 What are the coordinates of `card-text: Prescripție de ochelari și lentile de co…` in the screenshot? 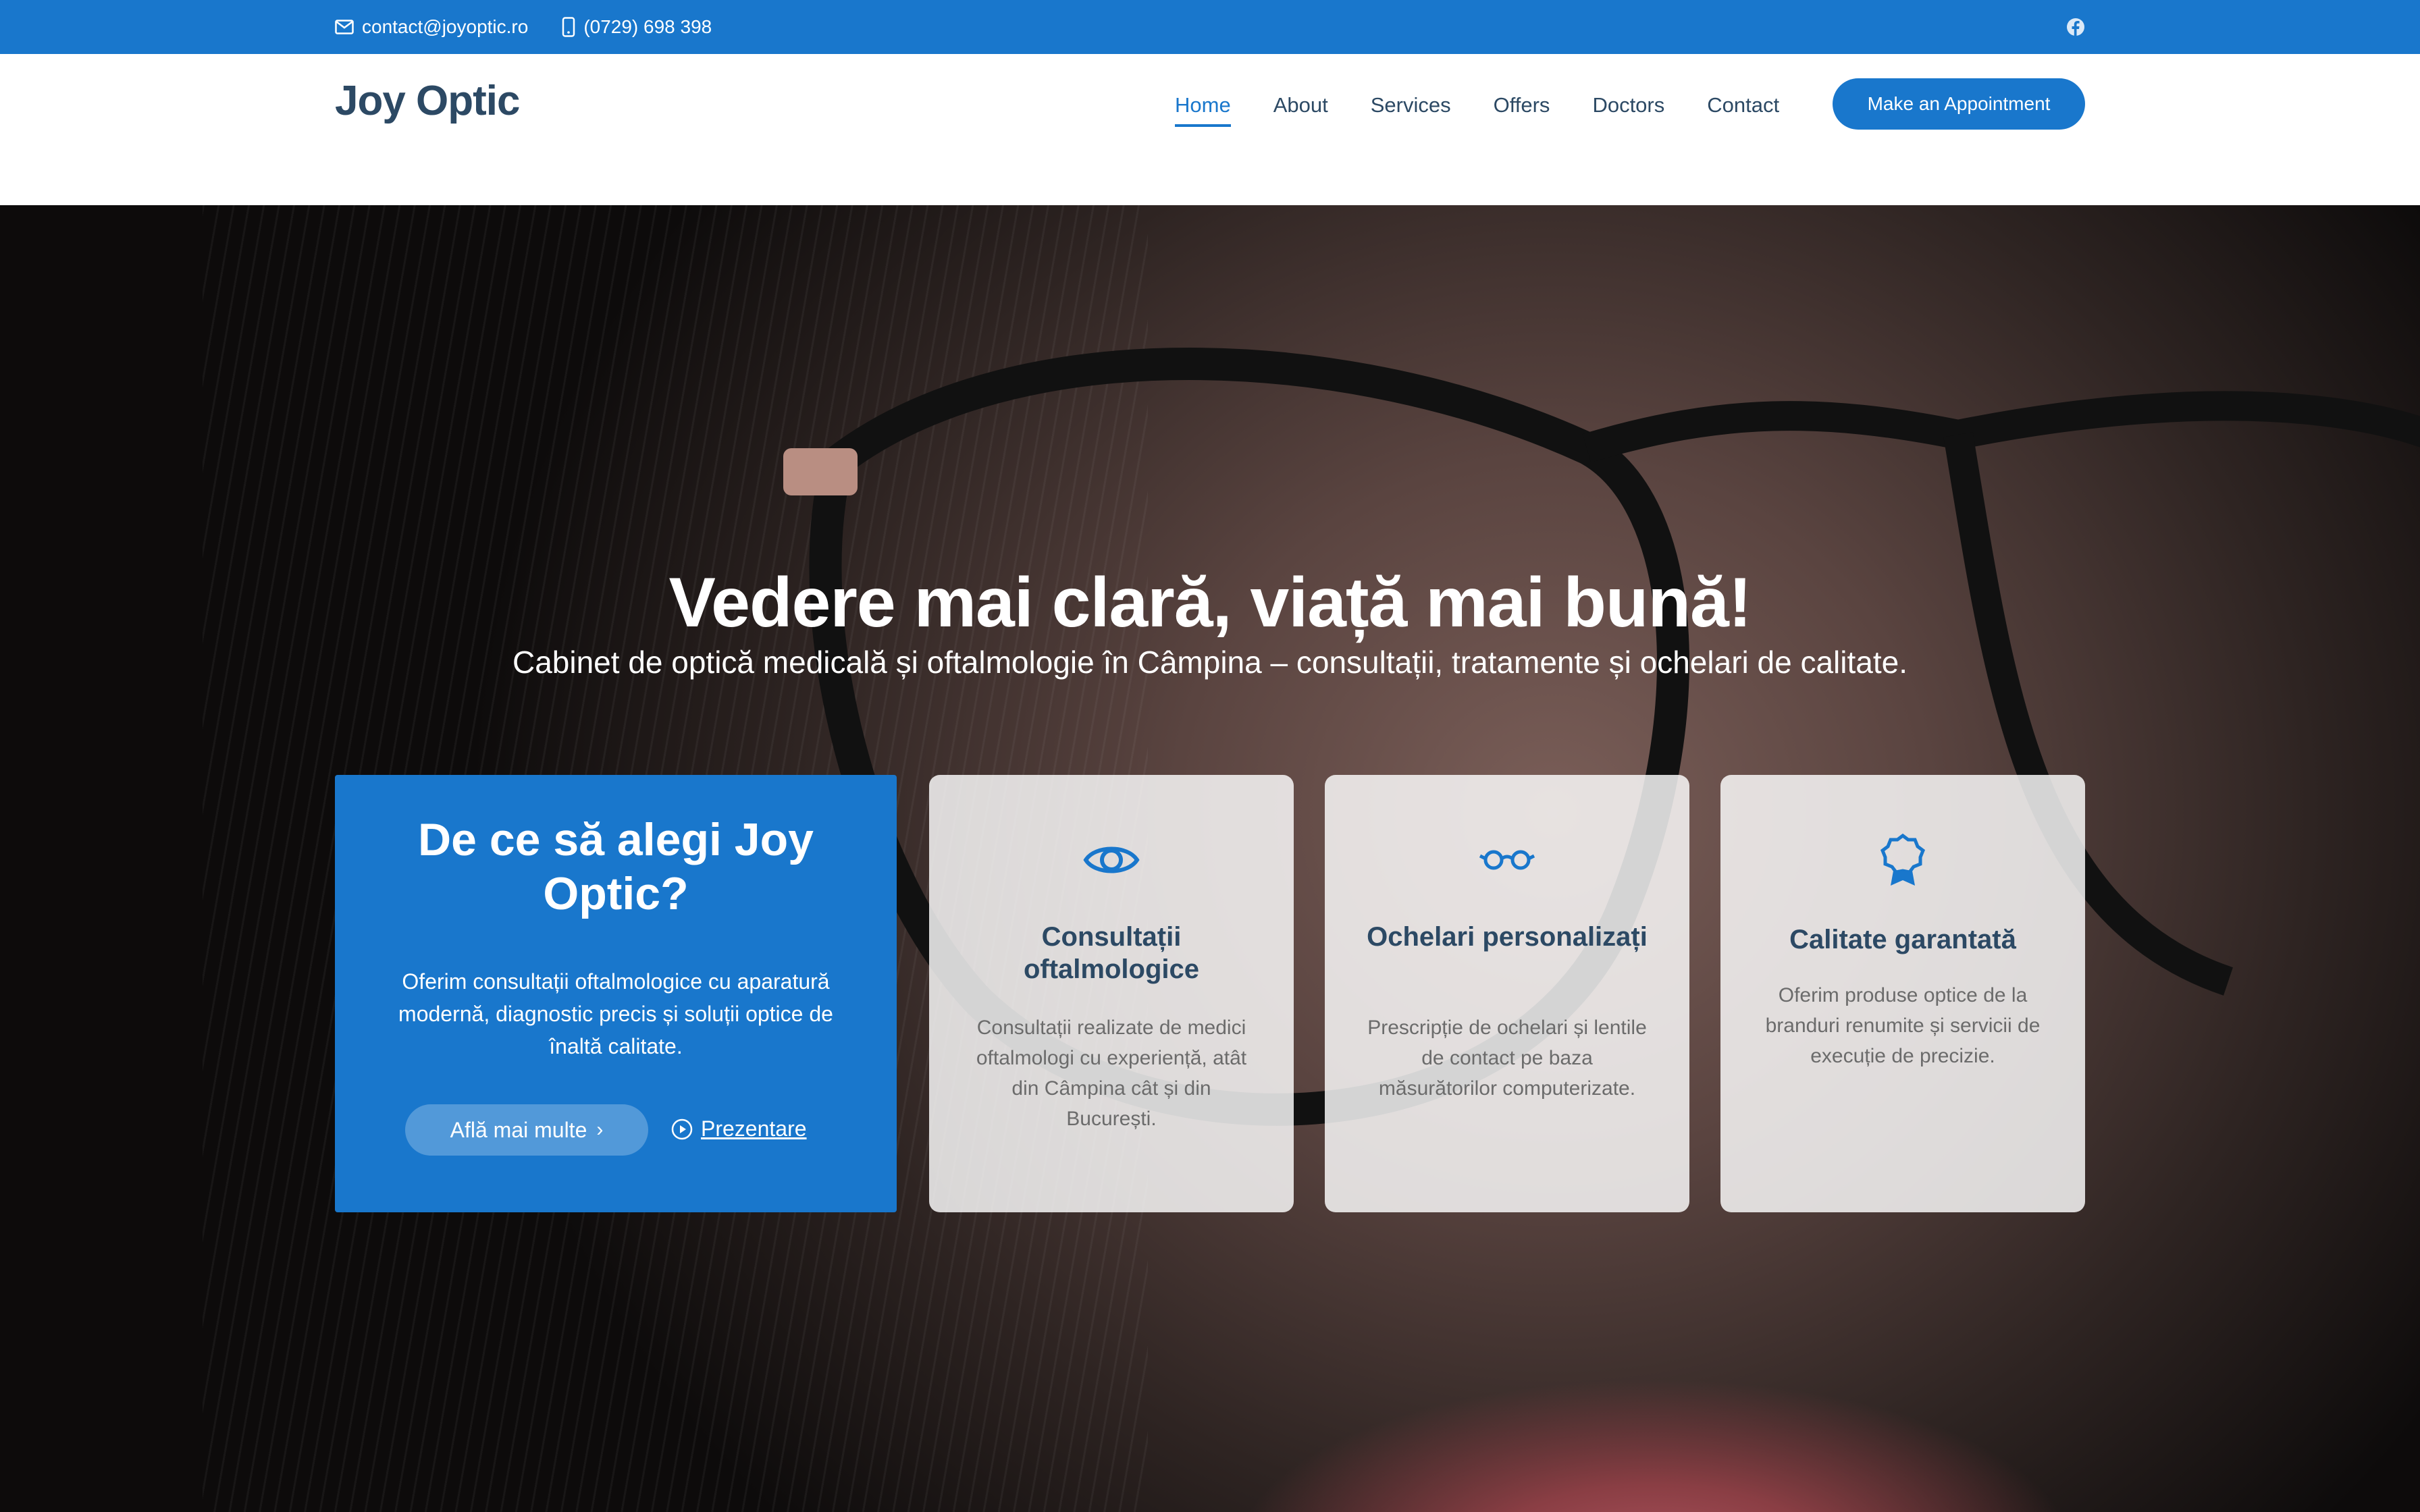 It's located at (1507, 1058).